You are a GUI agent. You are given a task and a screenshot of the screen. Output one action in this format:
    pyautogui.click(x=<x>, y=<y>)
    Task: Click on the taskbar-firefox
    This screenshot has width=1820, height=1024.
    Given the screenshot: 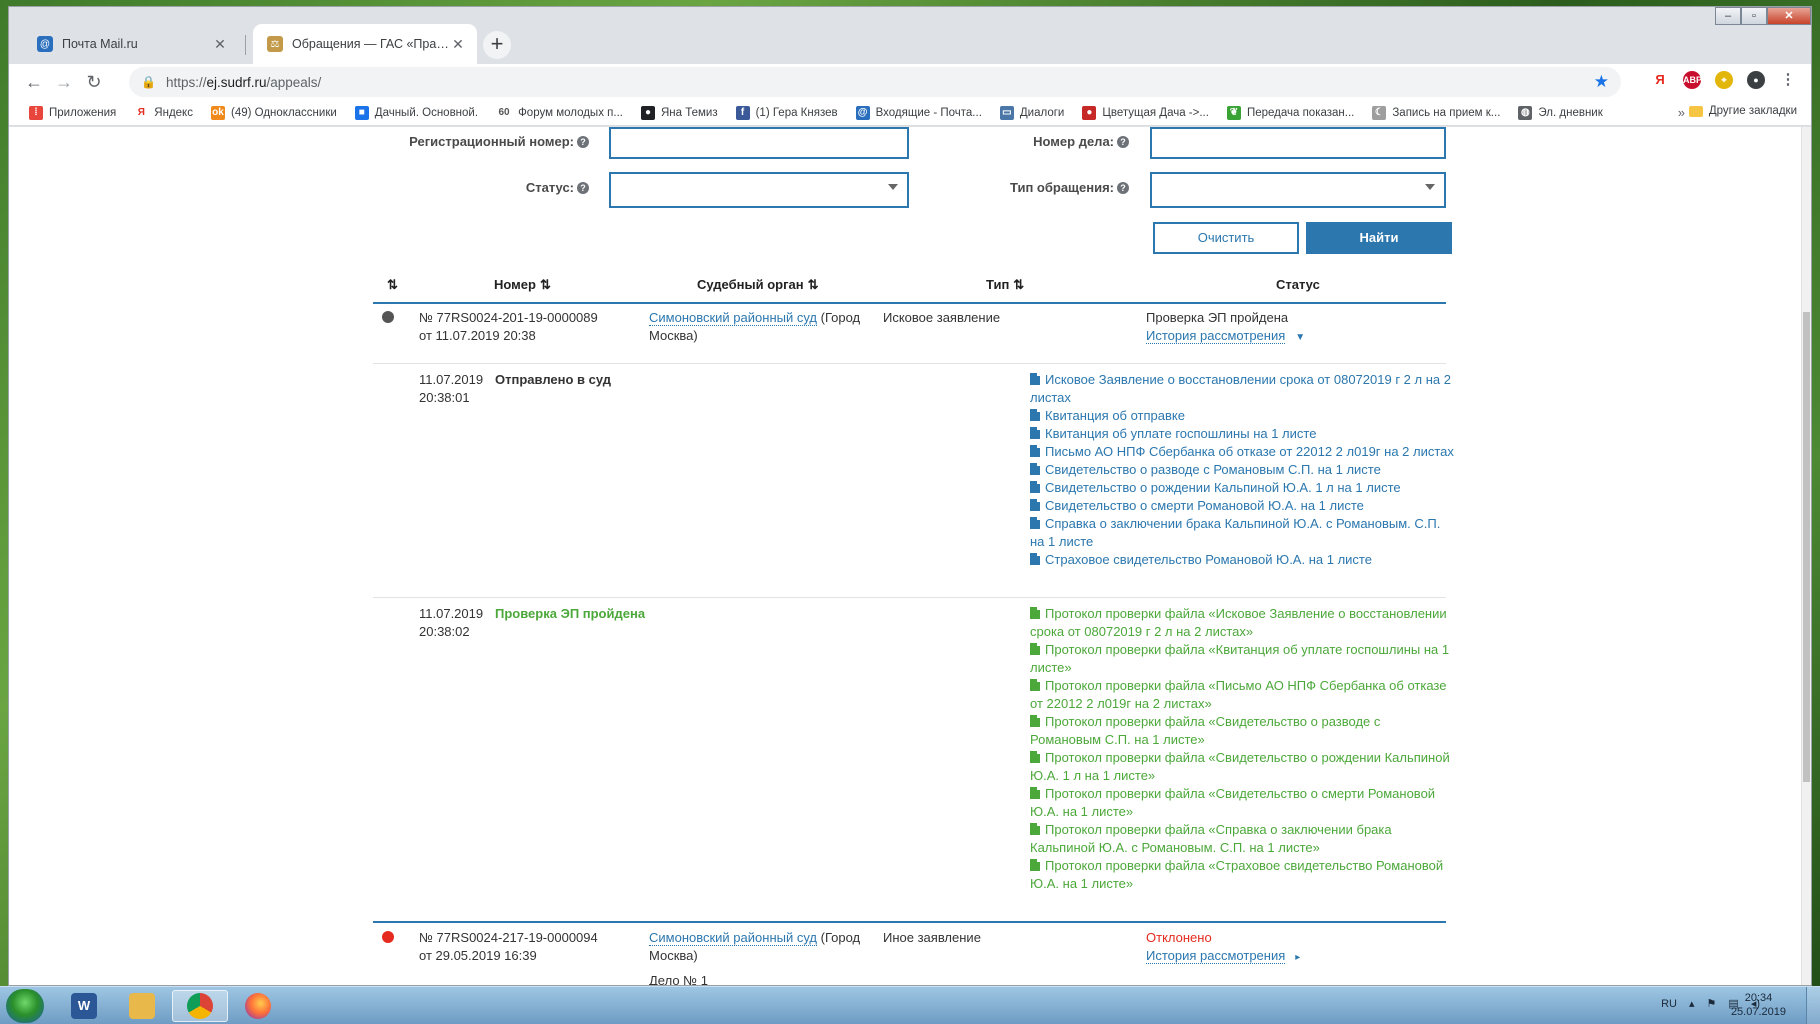 What is the action you would take?
    pyautogui.click(x=258, y=1006)
    